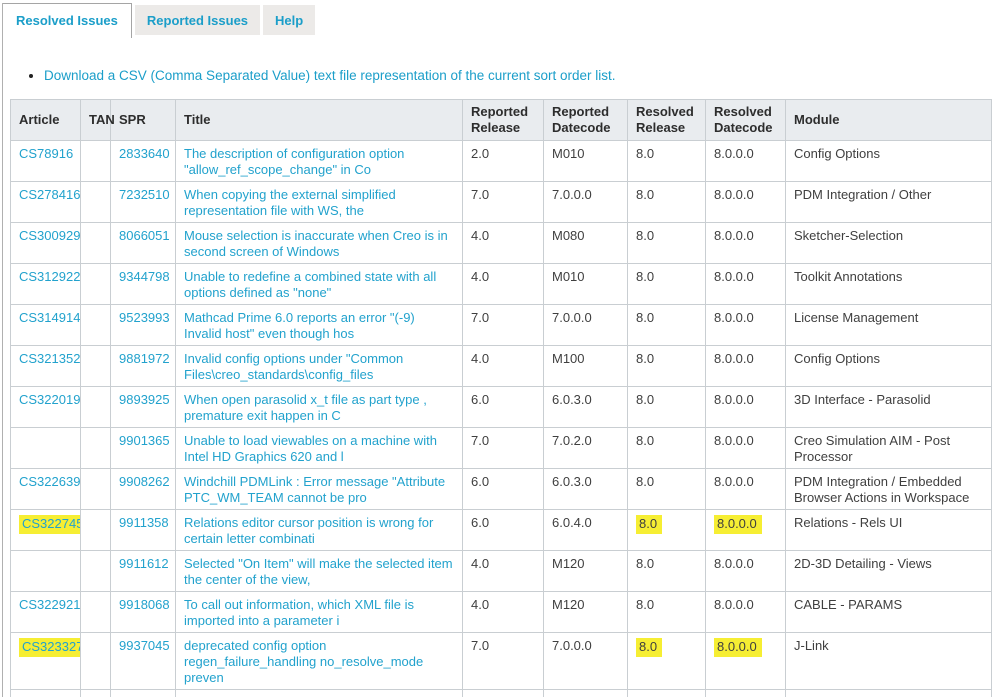  I want to click on cell-article: CS321352, so click(45, 366).